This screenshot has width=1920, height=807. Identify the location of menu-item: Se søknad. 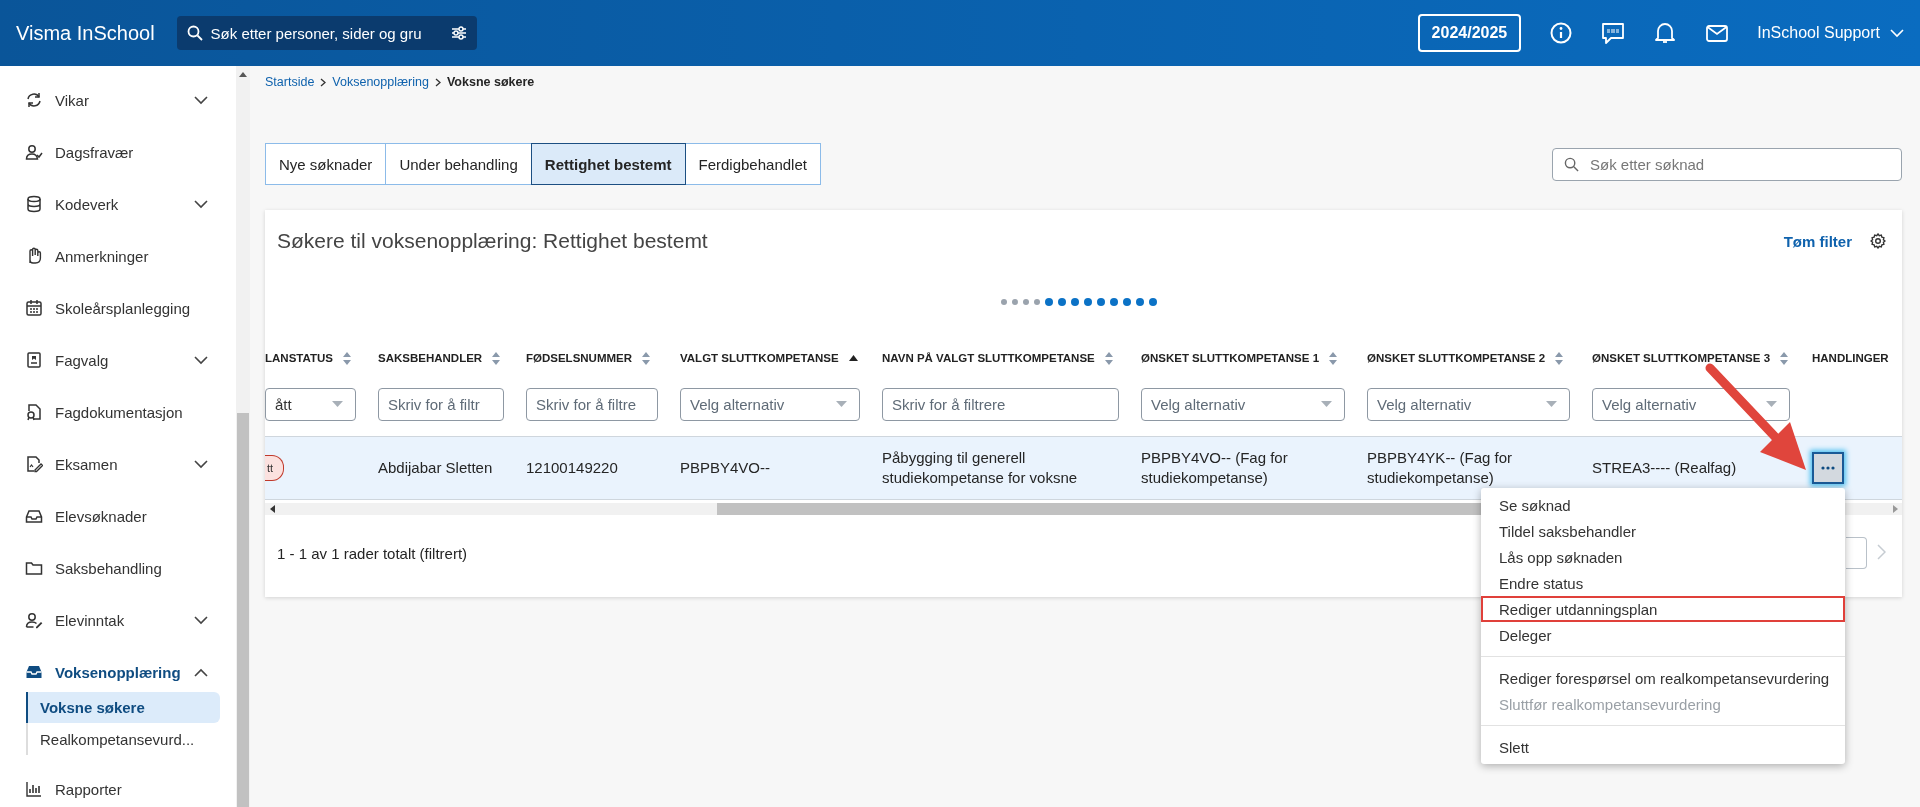
(1663, 505).